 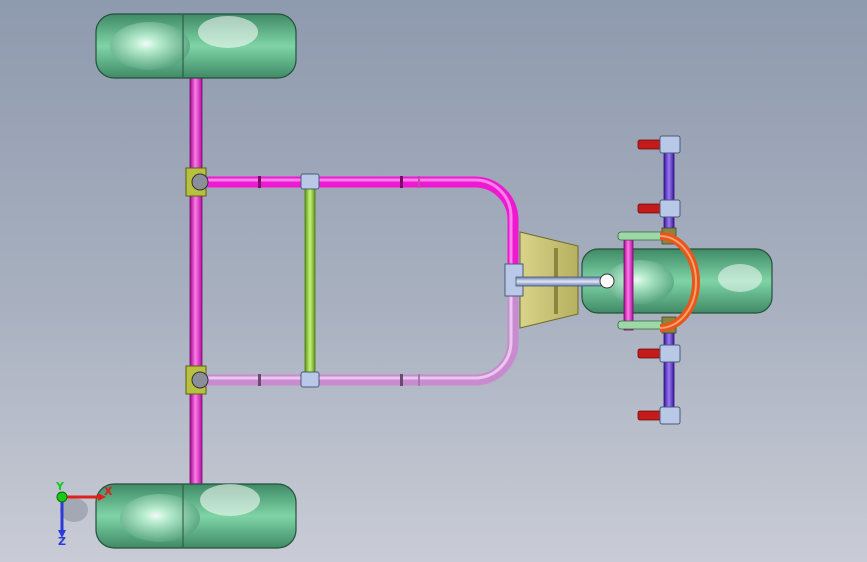 I want to click on y-axis-label: Y, so click(x=60, y=486).